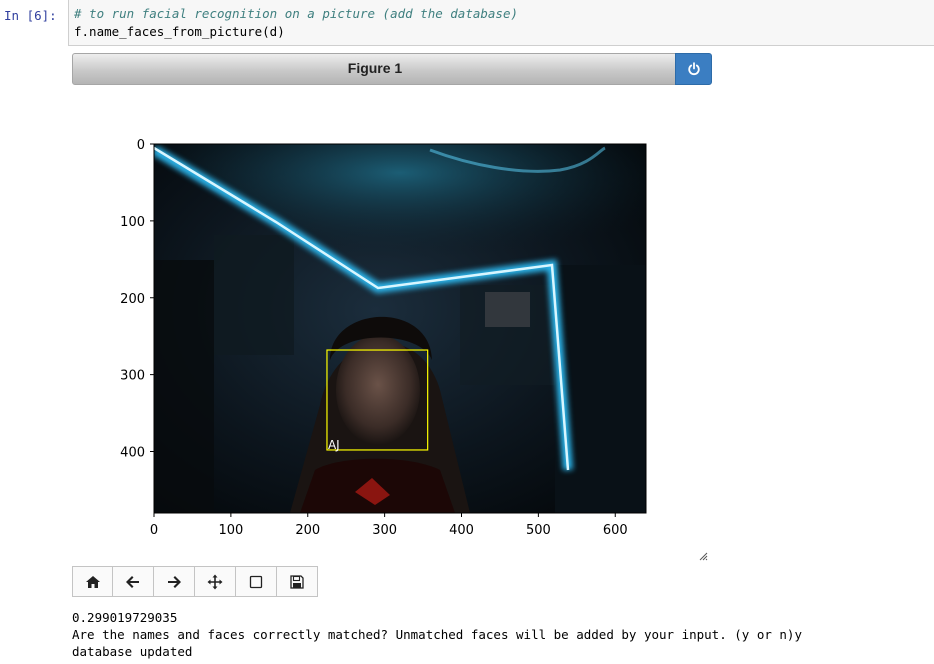  I want to click on home-button, so click(92, 581).